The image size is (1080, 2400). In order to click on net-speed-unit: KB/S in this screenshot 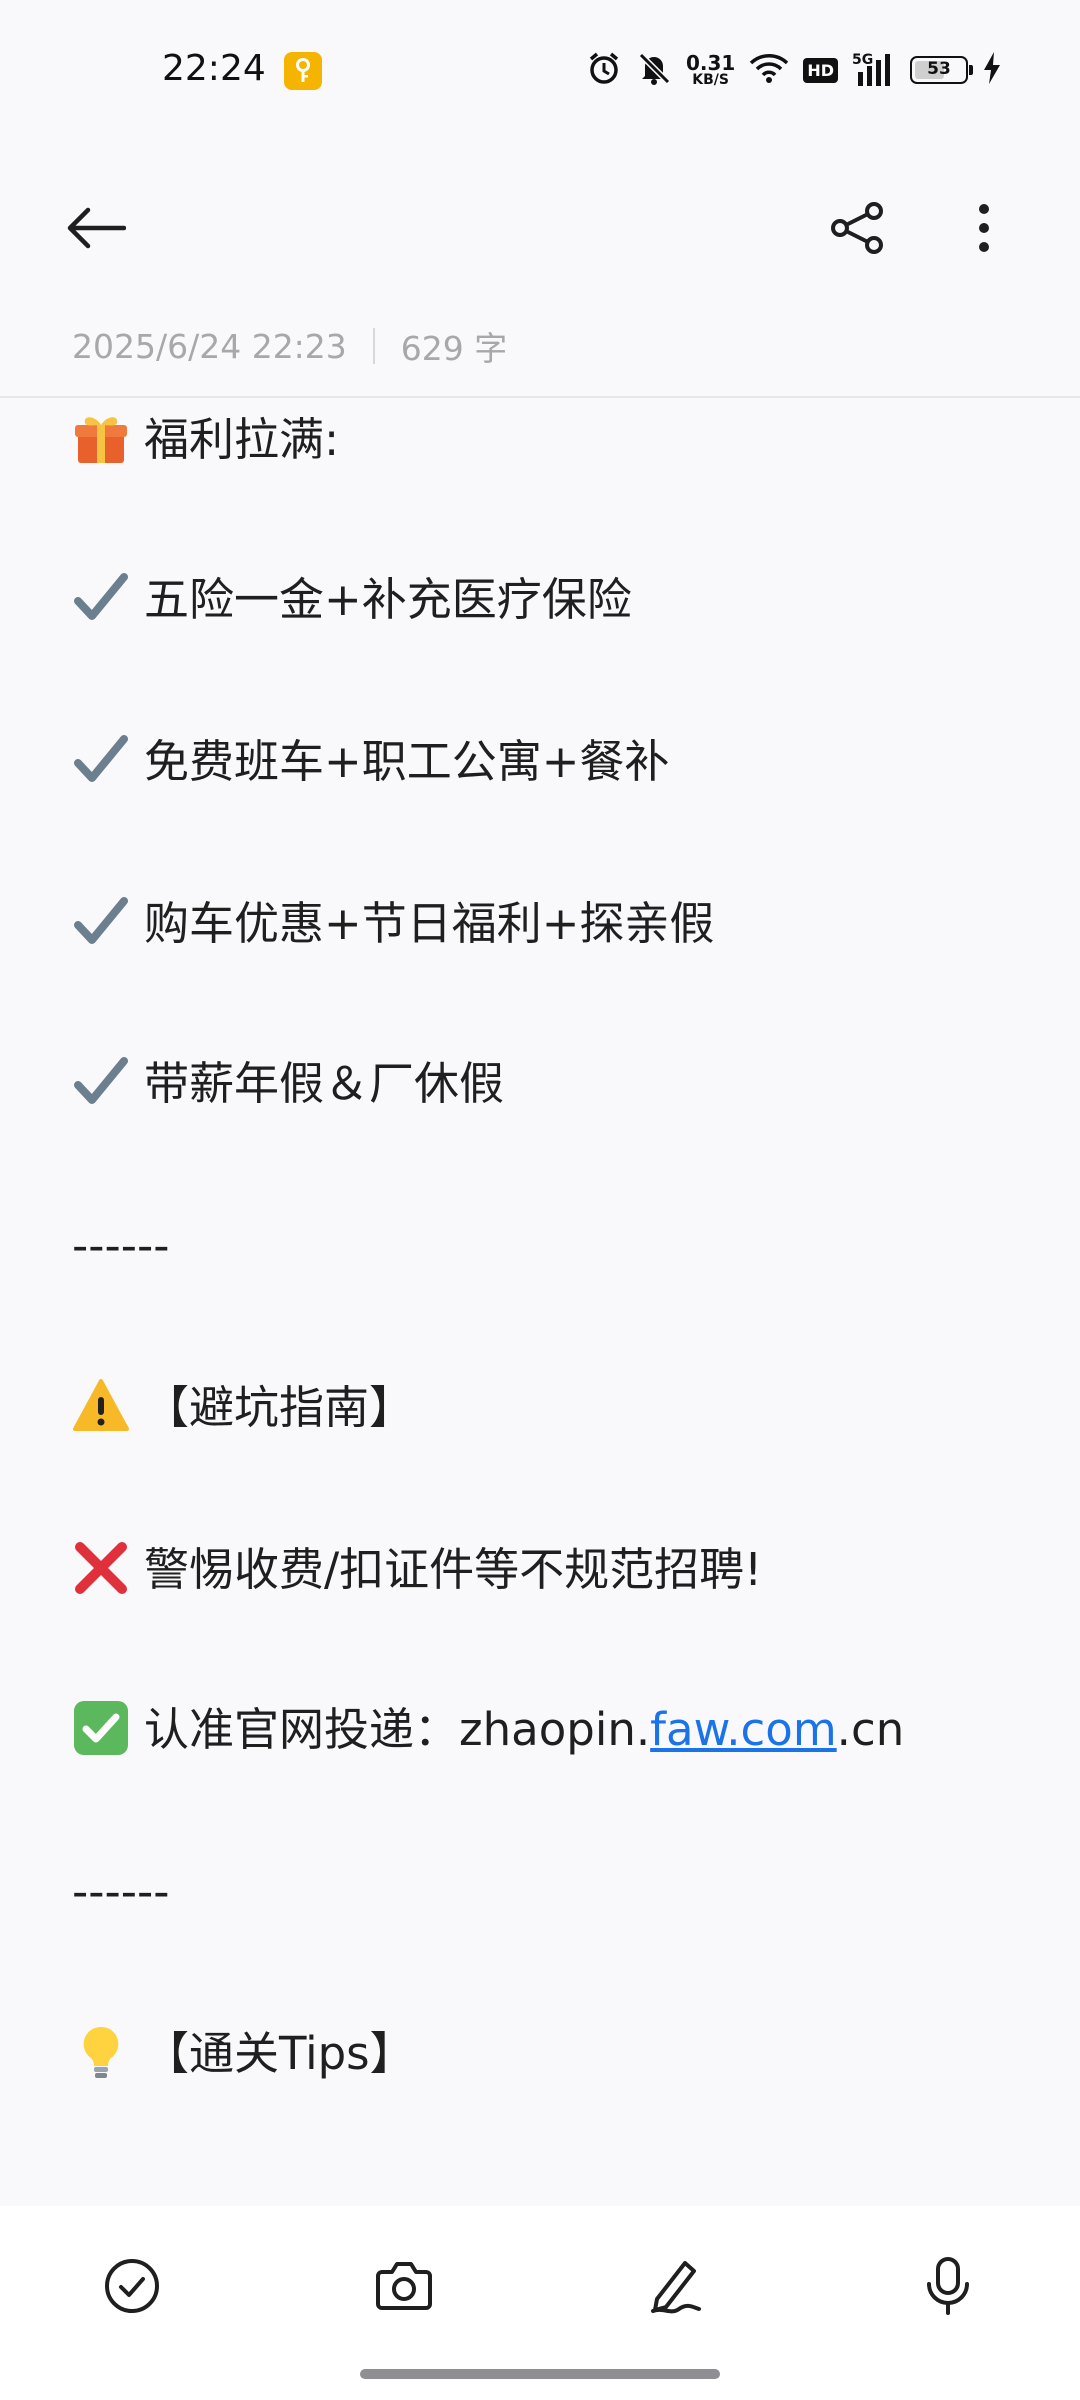, I will do `click(710, 80)`.